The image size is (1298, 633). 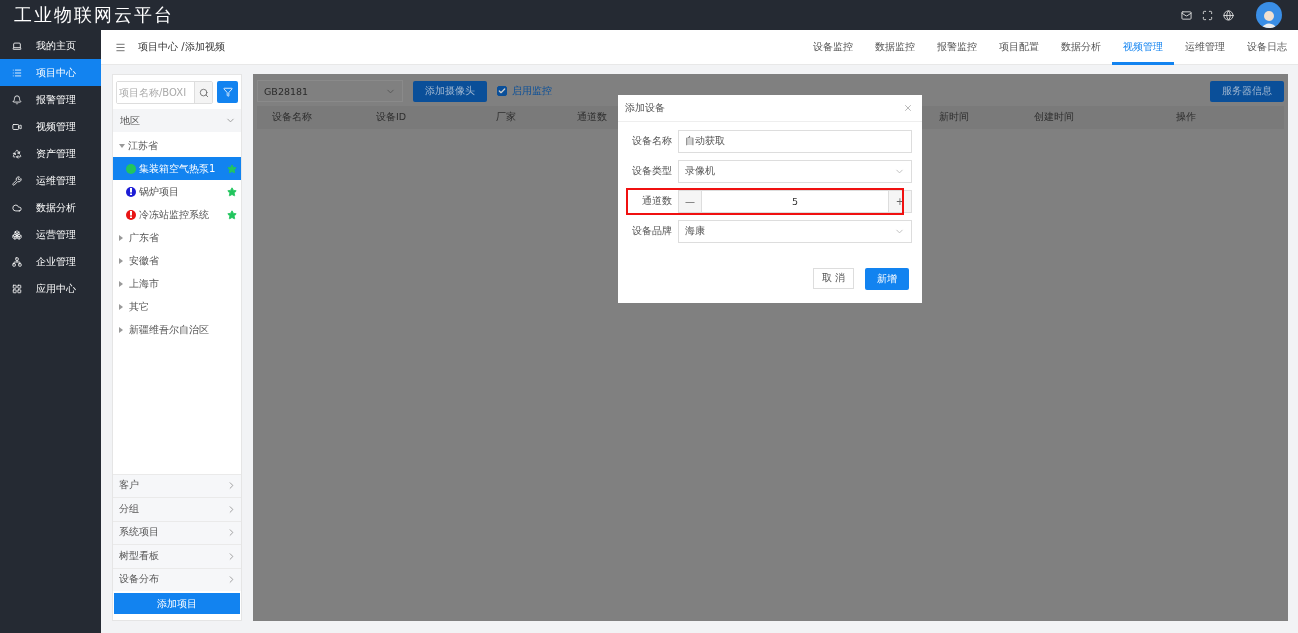 What do you see at coordinates (592, 117) in the screenshot?
I see `column-header: 通道数` at bounding box center [592, 117].